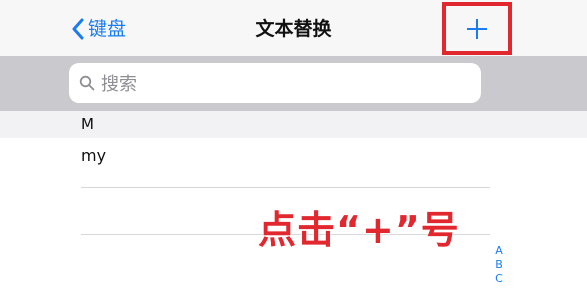 This screenshot has width=587, height=290. What do you see at coordinates (87, 124) in the screenshot?
I see `section-header-label: M` at bounding box center [87, 124].